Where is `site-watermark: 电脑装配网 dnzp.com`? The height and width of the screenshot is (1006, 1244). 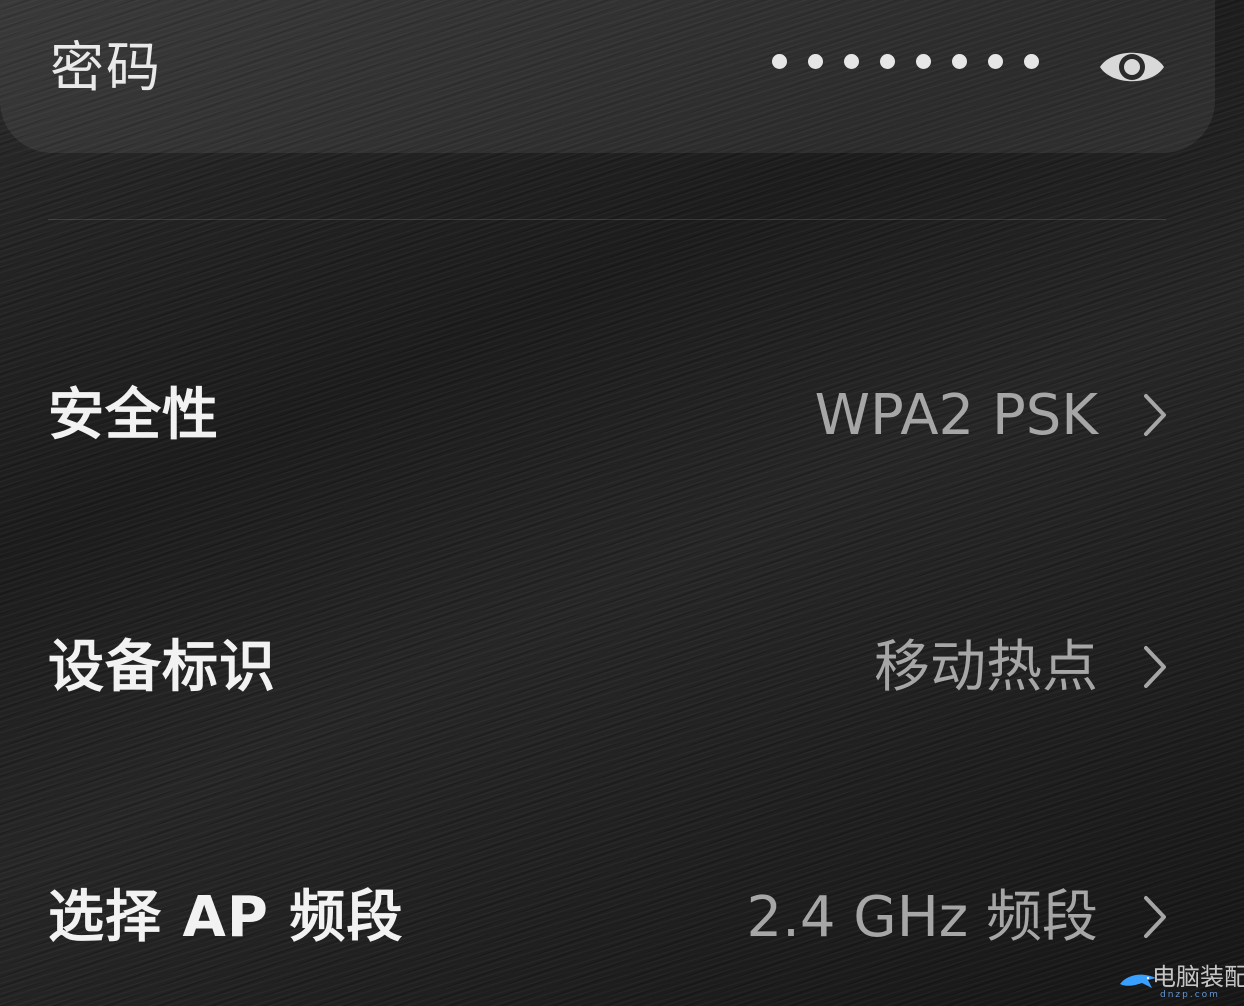
site-watermark: 电脑装配网 dnzp.com is located at coordinates (1181, 982).